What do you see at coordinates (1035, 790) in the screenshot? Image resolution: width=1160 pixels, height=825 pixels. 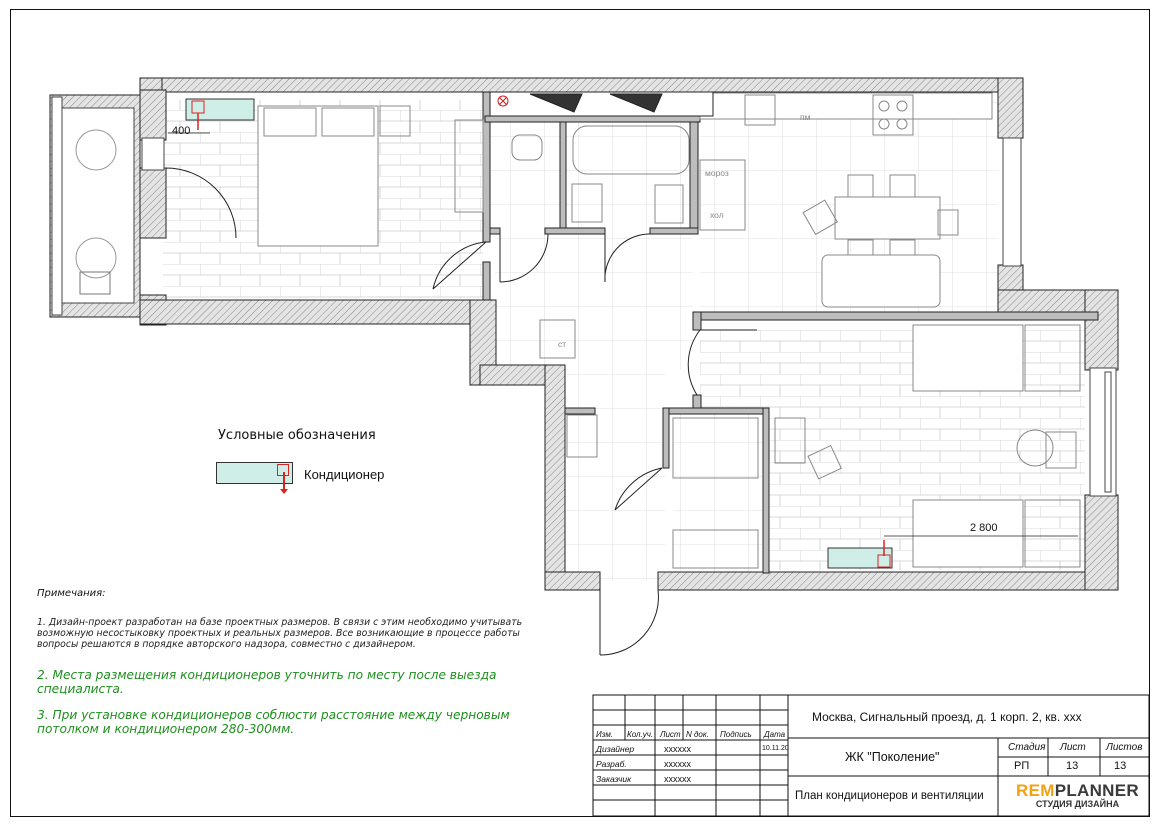 I see `logo-part1: REM` at bounding box center [1035, 790].